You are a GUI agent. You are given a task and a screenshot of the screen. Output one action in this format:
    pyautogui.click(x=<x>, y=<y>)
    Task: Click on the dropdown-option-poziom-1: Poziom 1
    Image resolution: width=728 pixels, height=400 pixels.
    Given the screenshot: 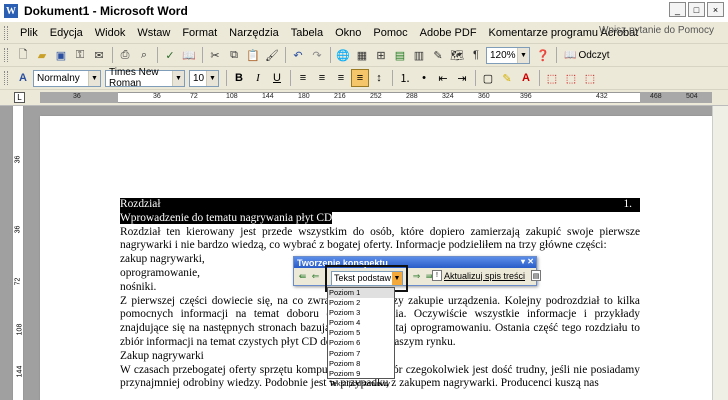 What is the action you would take?
    pyautogui.click(x=361, y=293)
    